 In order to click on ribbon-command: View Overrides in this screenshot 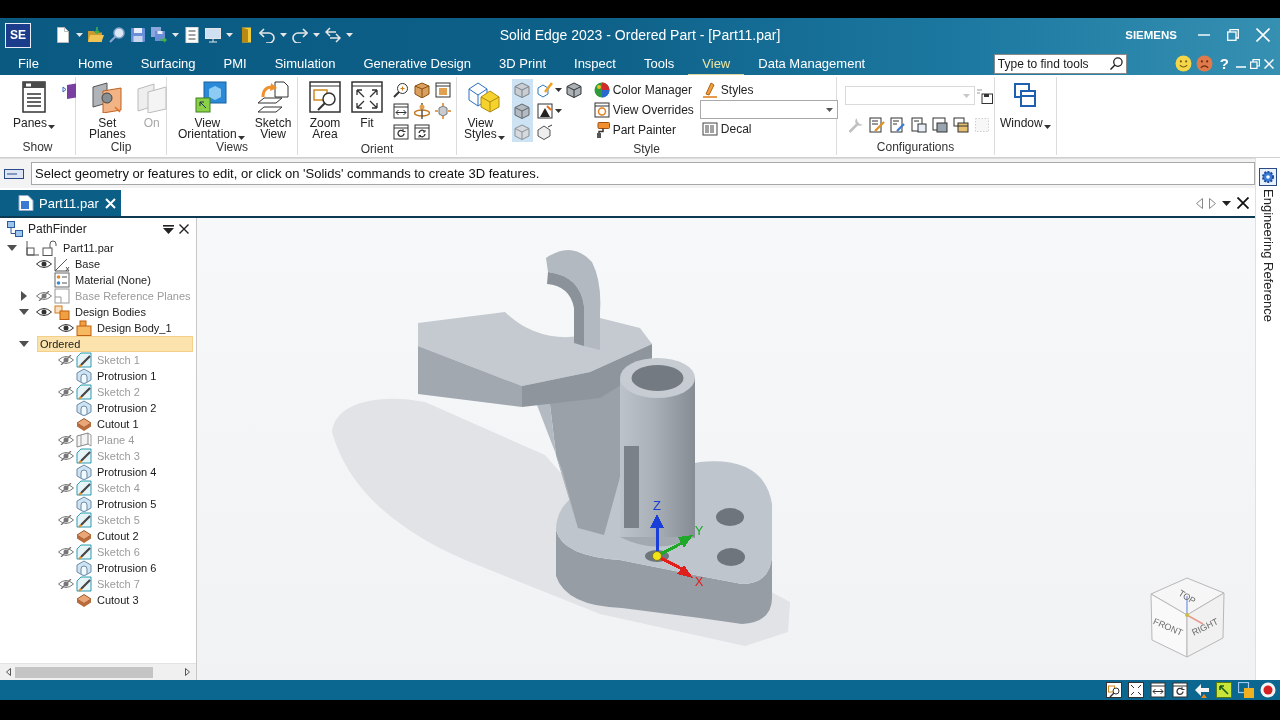, I will do `click(643, 110)`.